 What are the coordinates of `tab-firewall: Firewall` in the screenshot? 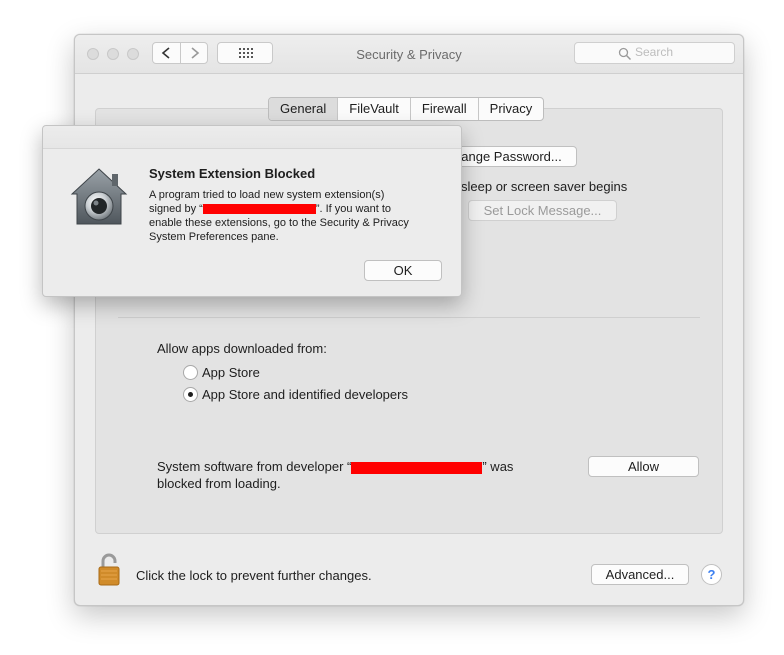 It's located at (443, 109).